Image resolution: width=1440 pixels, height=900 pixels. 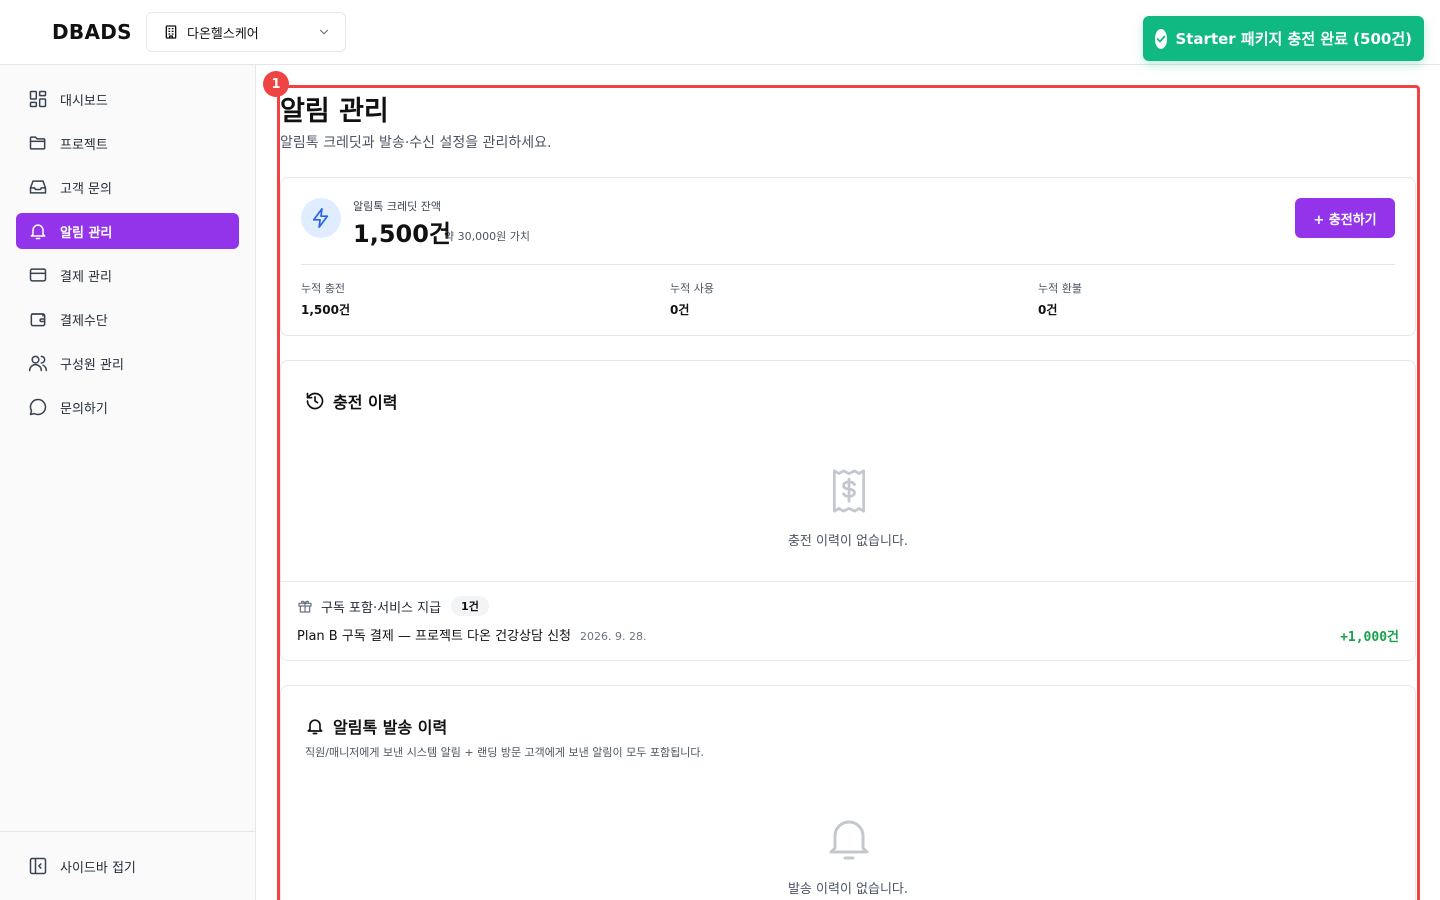 I want to click on check-circle-icon, so click(x=1161, y=38).